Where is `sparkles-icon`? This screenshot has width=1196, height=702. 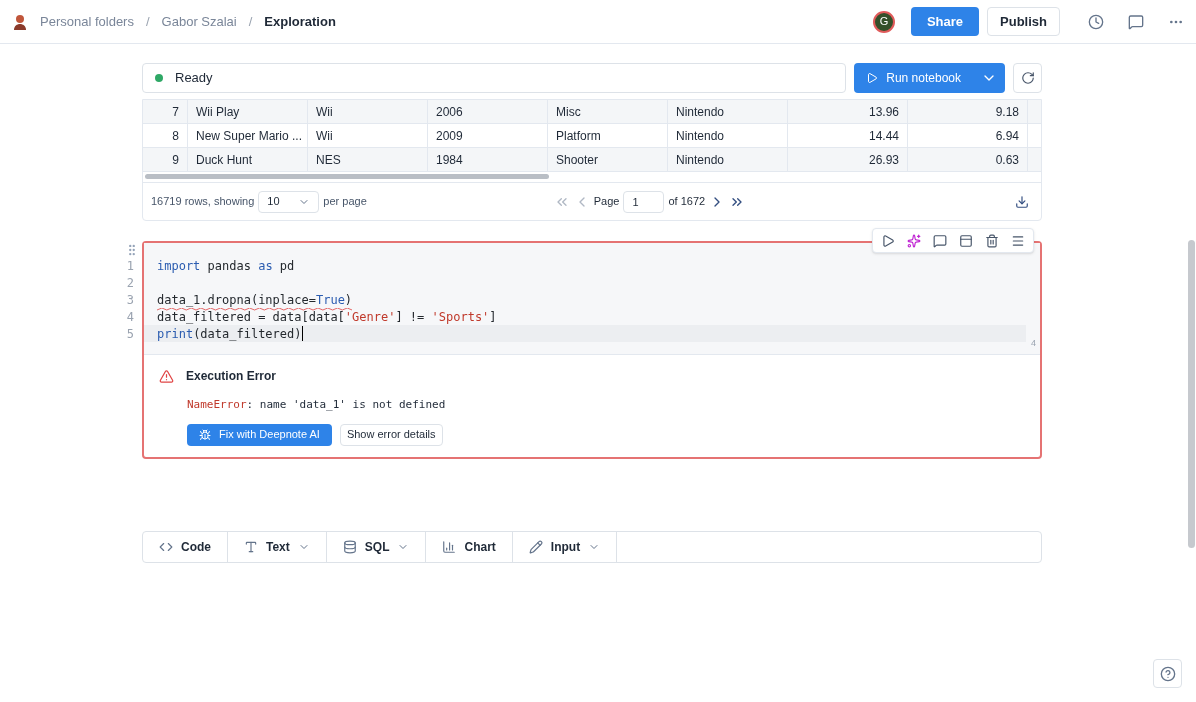 sparkles-icon is located at coordinates (914, 240).